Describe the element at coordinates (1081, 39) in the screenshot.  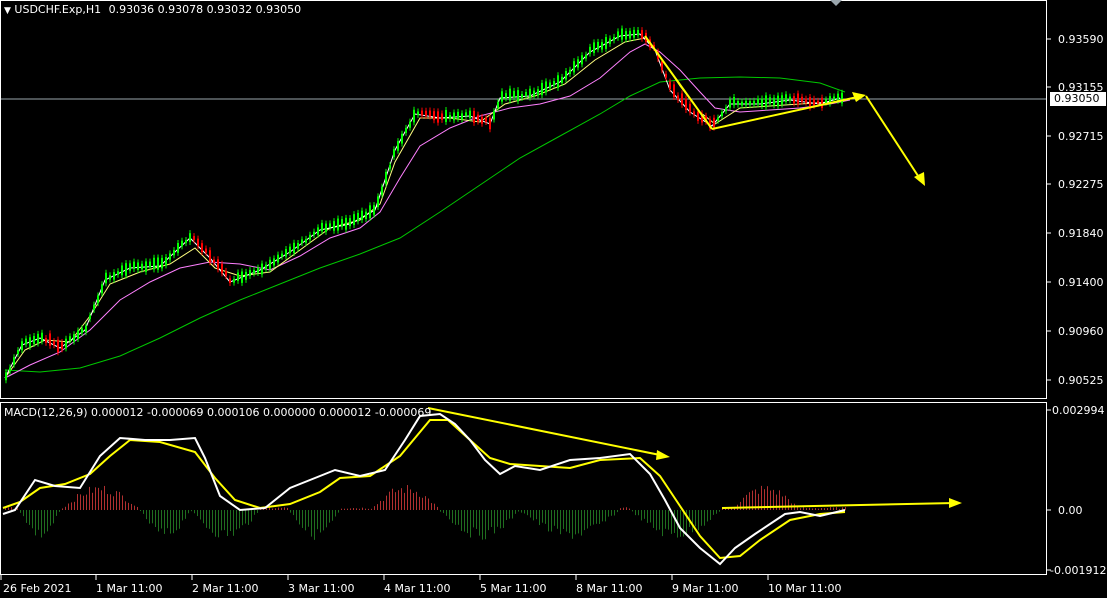
I see `price-label: 0.93590` at that location.